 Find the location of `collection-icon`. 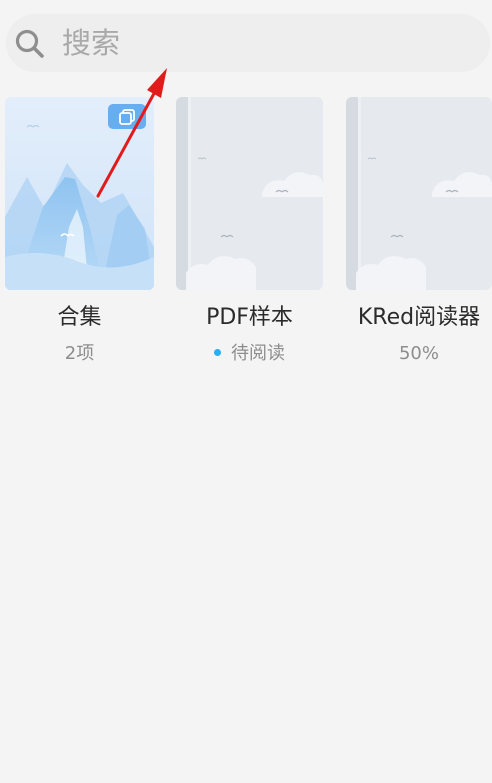

collection-icon is located at coordinates (127, 116).